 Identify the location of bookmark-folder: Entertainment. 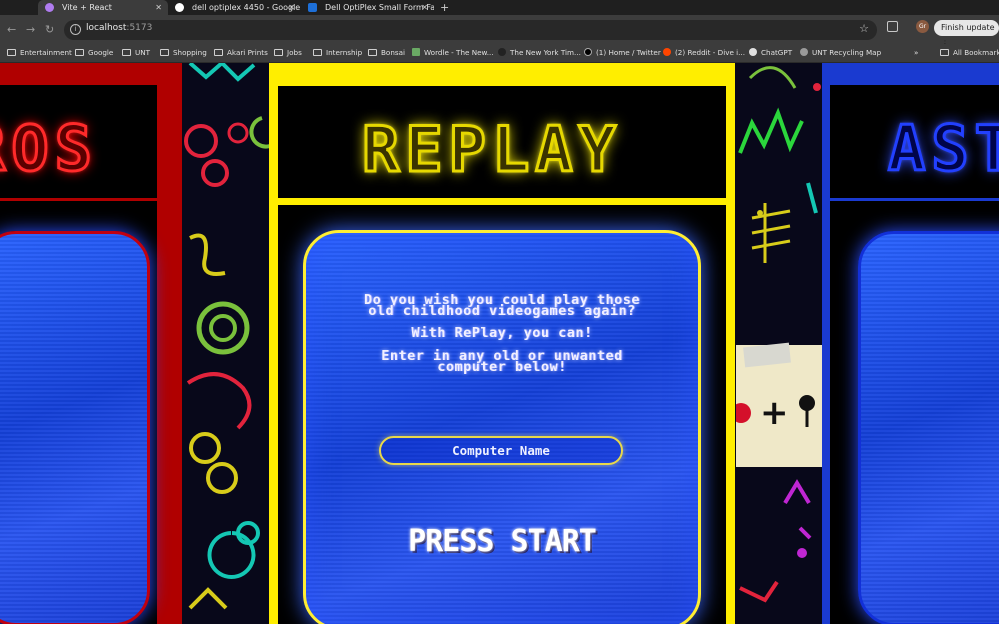
(39, 52).